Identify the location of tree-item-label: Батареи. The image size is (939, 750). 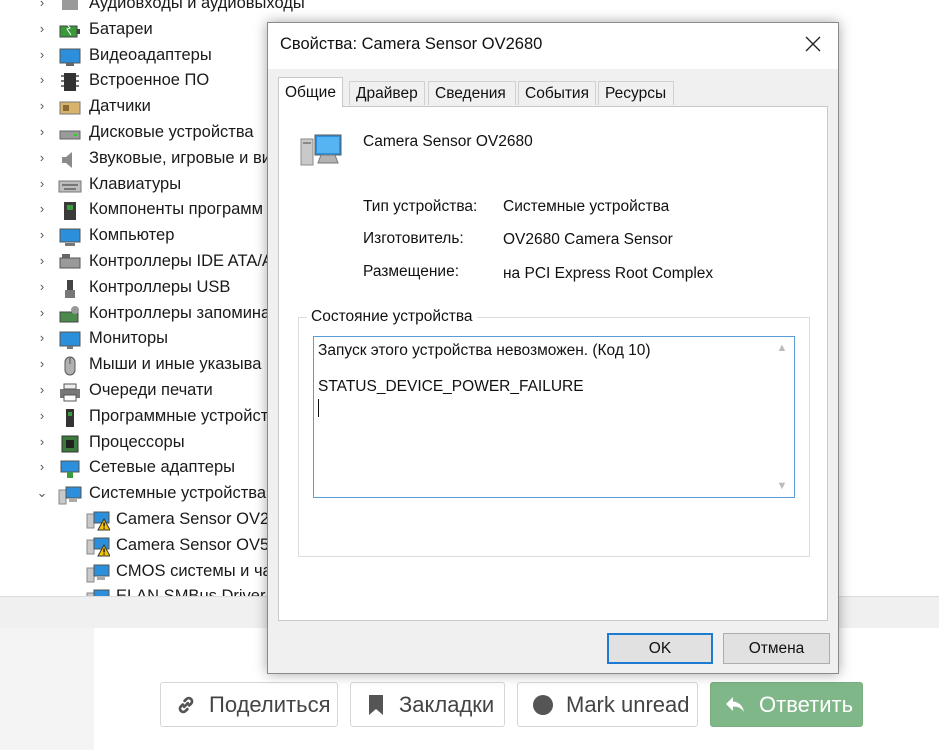
(121, 28).